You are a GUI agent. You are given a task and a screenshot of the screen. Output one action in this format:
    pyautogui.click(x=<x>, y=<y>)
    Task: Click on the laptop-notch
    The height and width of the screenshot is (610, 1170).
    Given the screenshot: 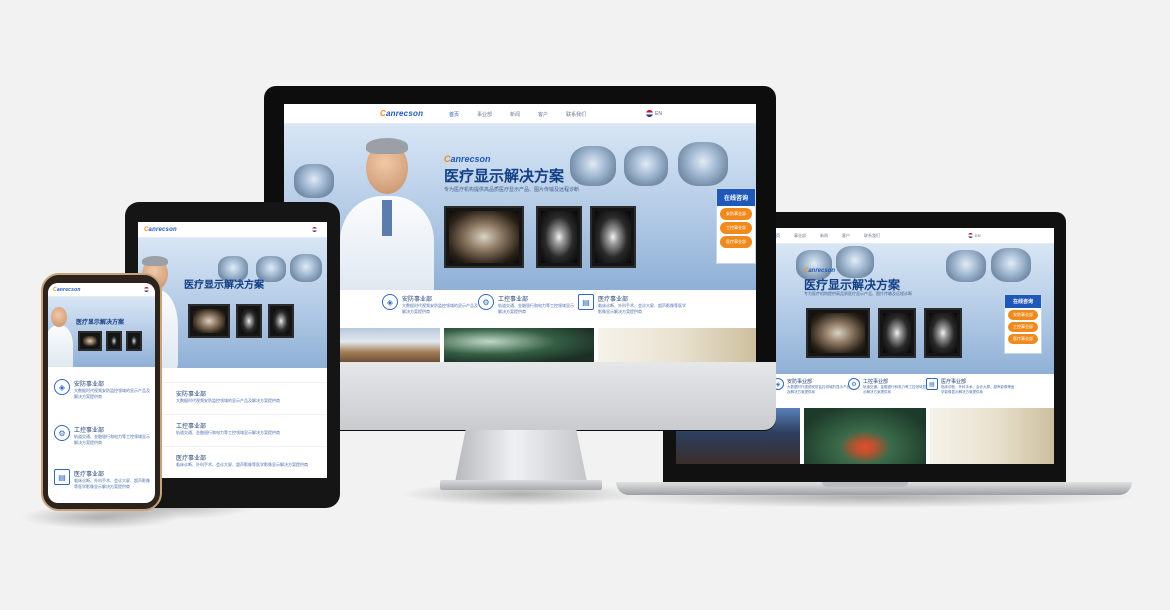 What is the action you would take?
    pyautogui.click(x=865, y=484)
    